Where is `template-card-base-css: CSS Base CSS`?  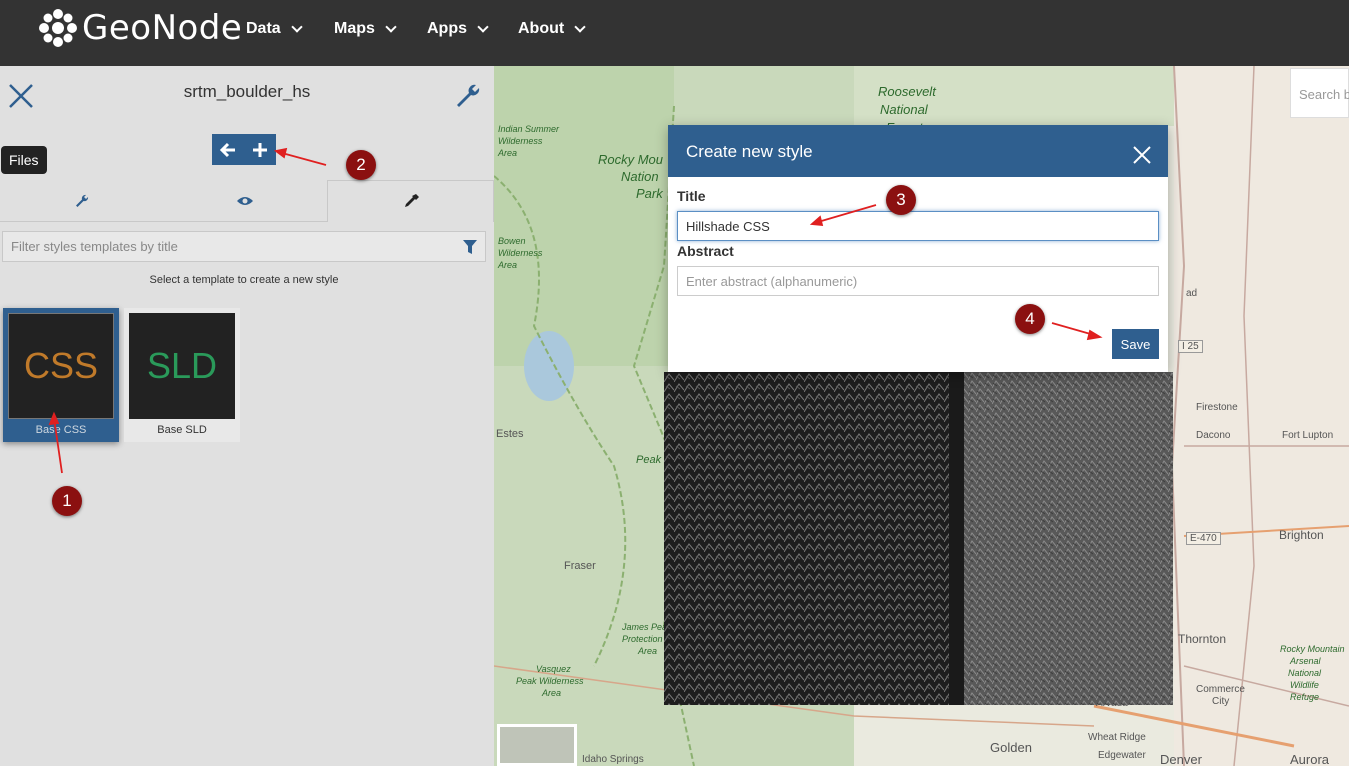 template-card-base-css: CSS Base CSS is located at coordinates (61, 375).